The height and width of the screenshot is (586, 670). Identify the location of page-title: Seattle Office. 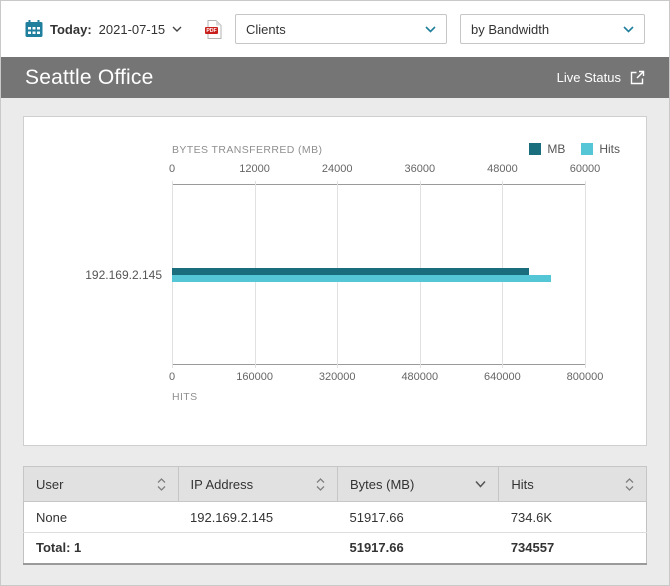
(89, 77).